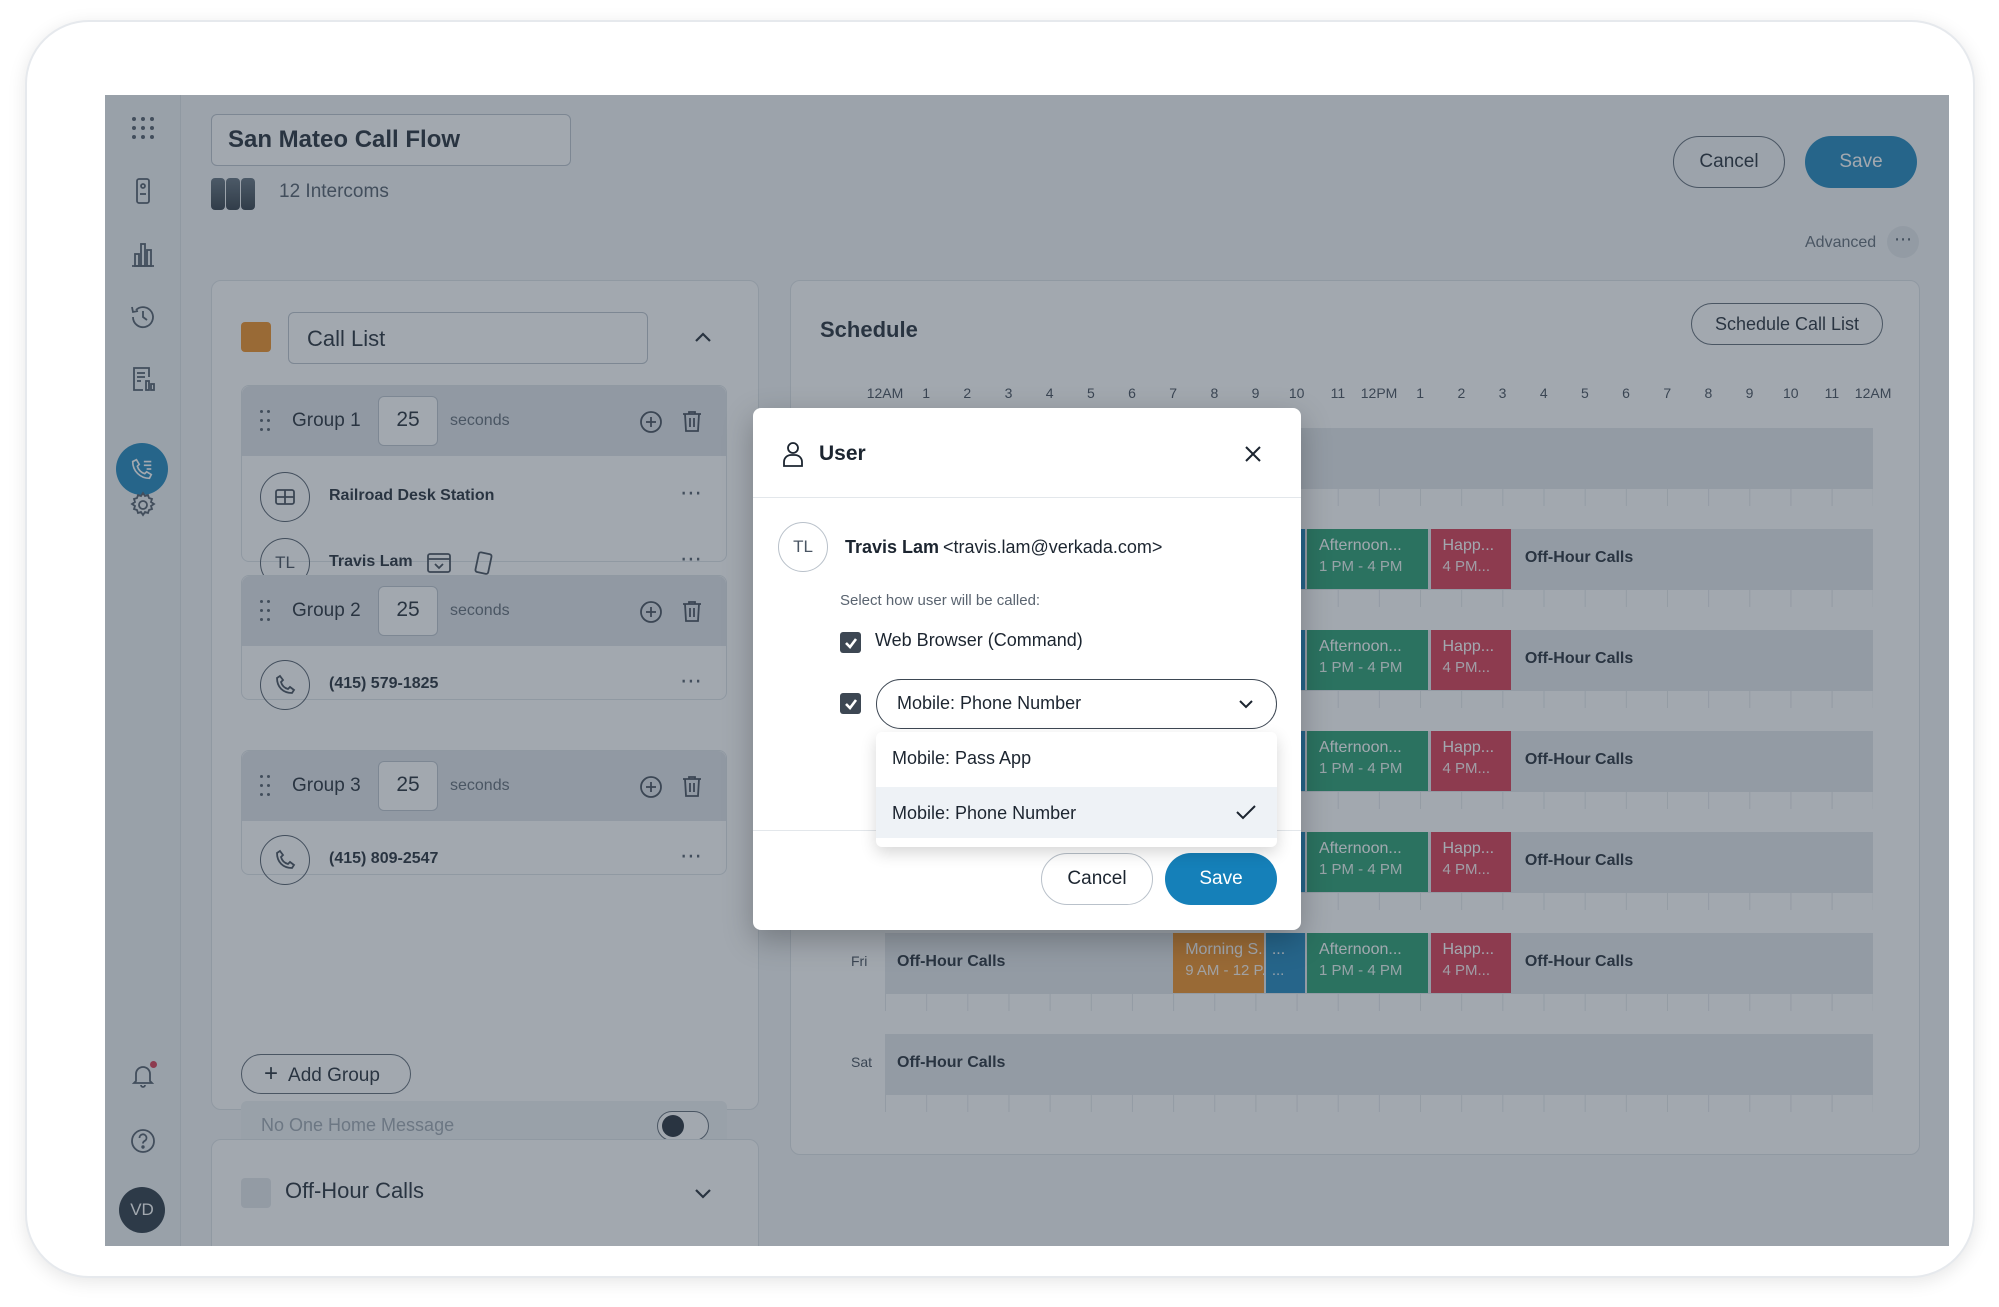  I want to click on user-avatar: TL, so click(803, 547).